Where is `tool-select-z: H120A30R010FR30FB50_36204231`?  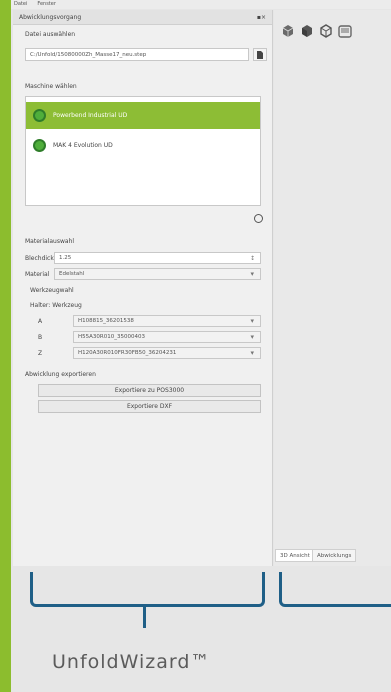
tool-select-z: H120A30R010FR30FB50_36204231 is located at coordinates (167, 353).